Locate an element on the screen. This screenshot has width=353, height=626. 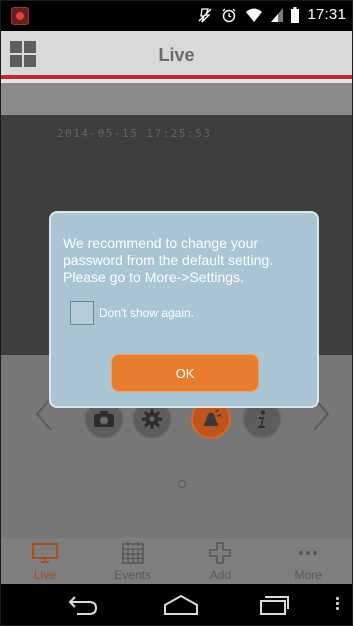
bottom-tab-bar: Live Events Add More is located at coordinates (176, 561).